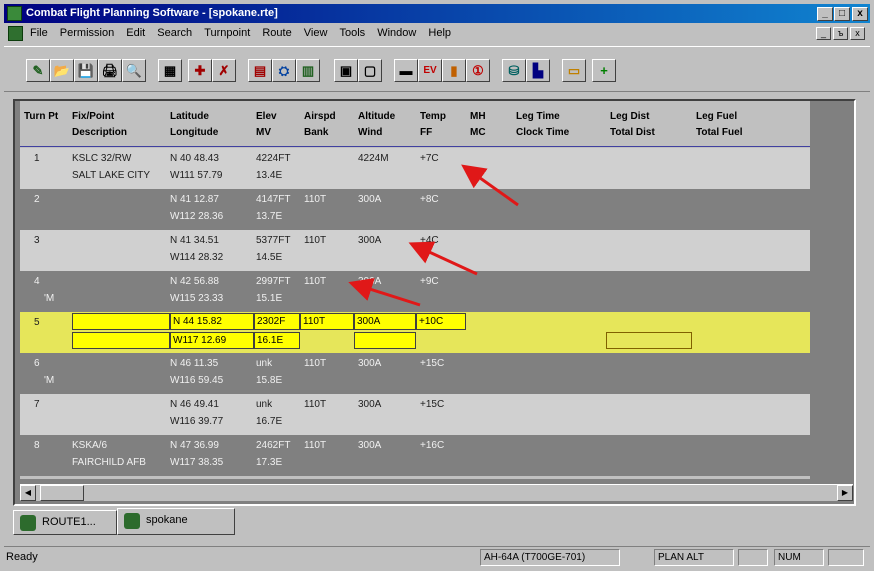 The image size is (874, 571). What do you see at coordinates (269, 216) in the screenshot?
I see `cell-mv: 13.7E` at bounding box center [269, 216].